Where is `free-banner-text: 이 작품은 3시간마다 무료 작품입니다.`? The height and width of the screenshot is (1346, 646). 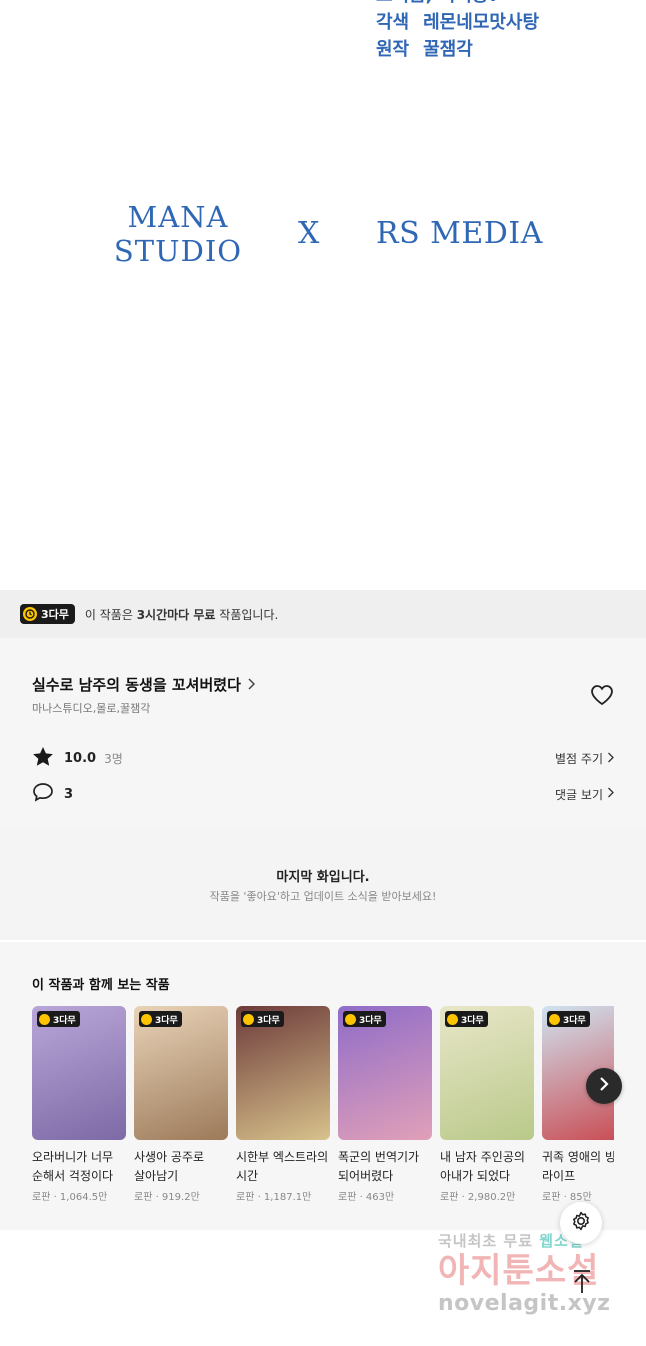 free-banner-text: 이 작품은 3시간마다 무료 작품입니다. is located at coordinates (181, 614).